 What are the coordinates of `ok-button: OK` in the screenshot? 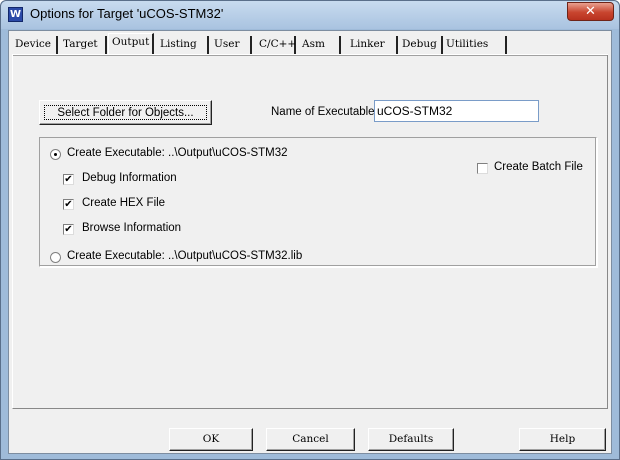 It's located at (211, 439).